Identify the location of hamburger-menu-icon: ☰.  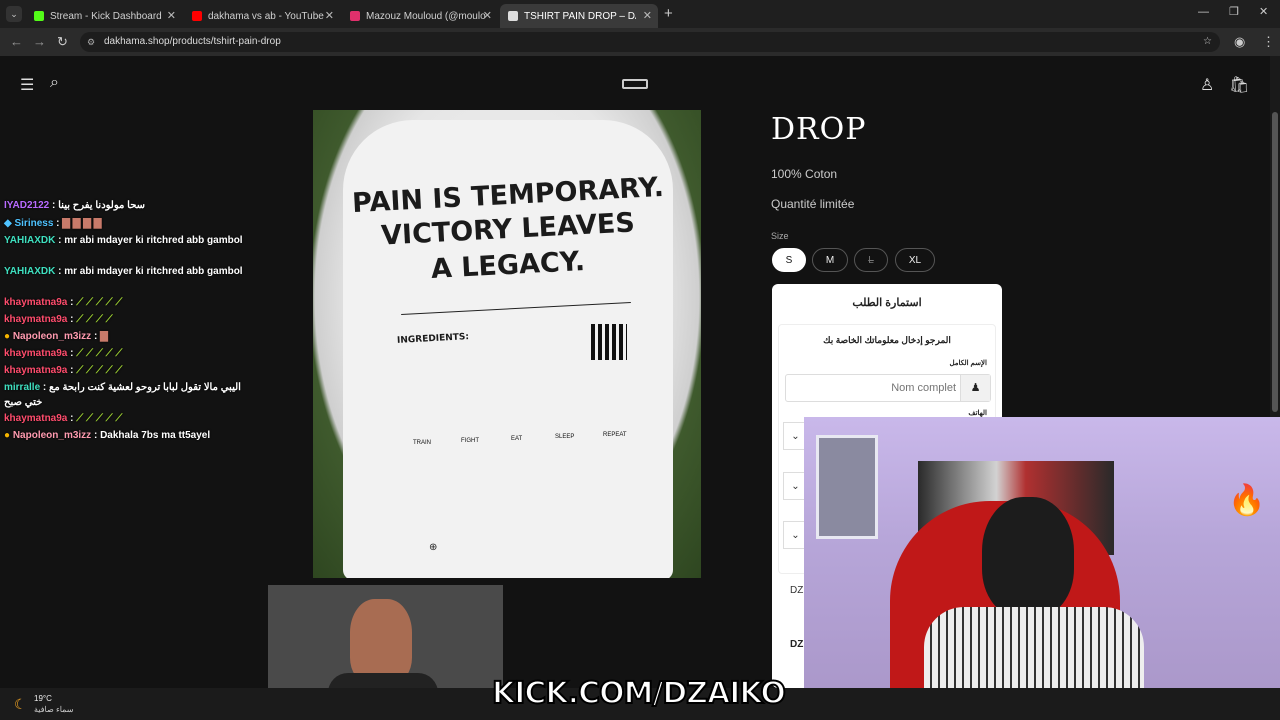
(27, 85).